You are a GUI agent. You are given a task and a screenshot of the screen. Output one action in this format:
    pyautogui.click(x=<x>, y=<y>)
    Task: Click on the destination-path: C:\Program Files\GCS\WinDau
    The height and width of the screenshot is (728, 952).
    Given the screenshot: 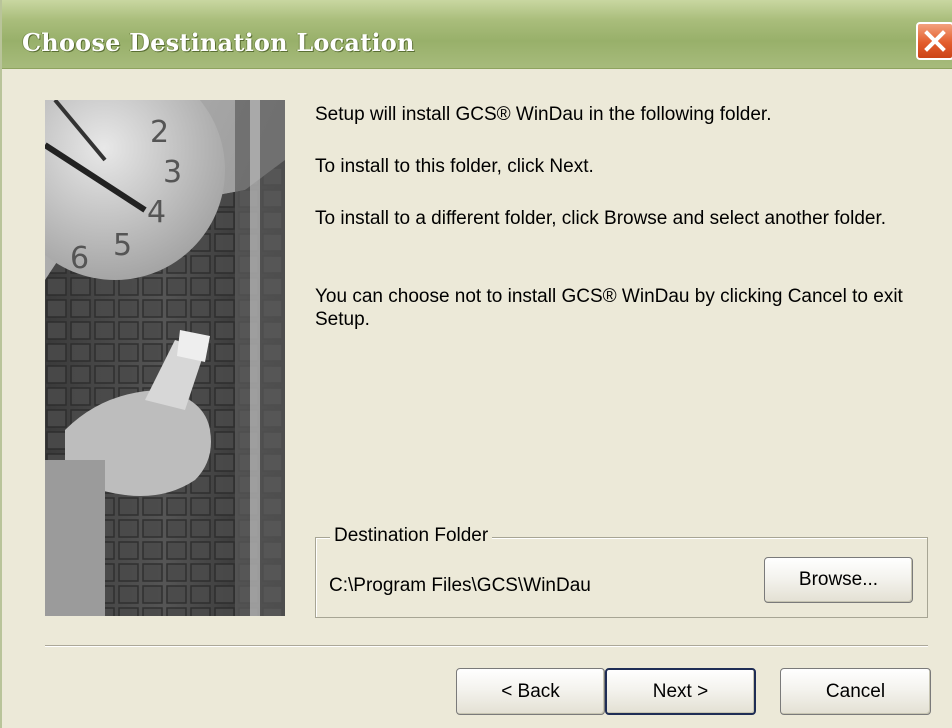 What is the action you would take?
    pyautogui.click(x=460, y=585)
    